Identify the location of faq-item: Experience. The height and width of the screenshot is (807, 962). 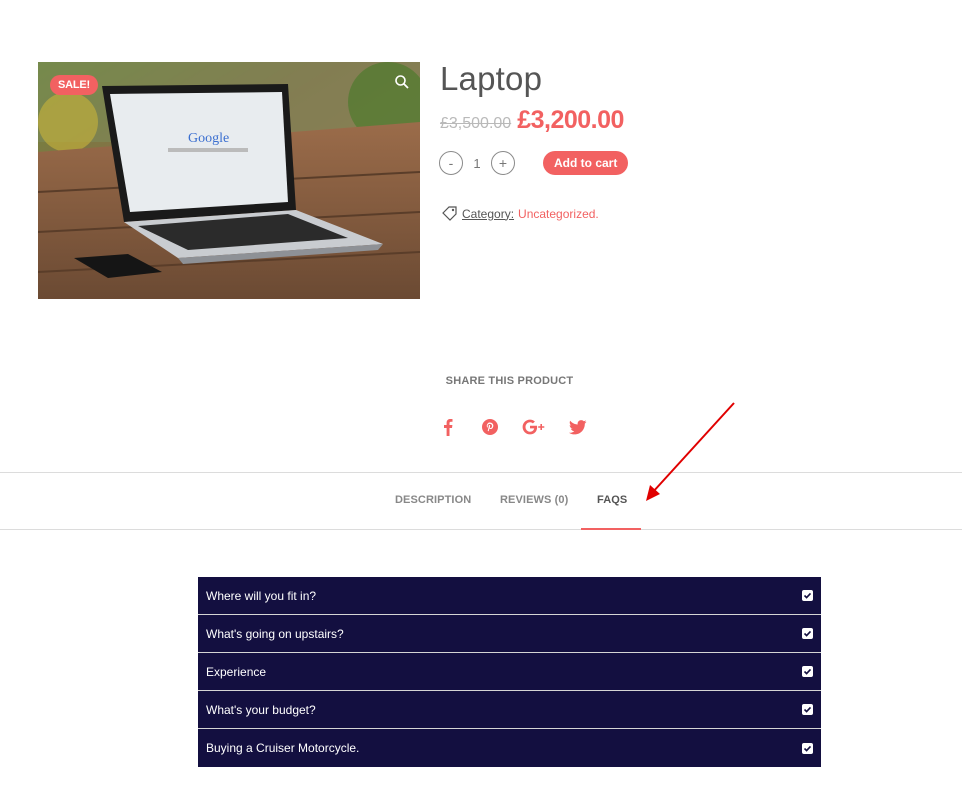
(509, 672).